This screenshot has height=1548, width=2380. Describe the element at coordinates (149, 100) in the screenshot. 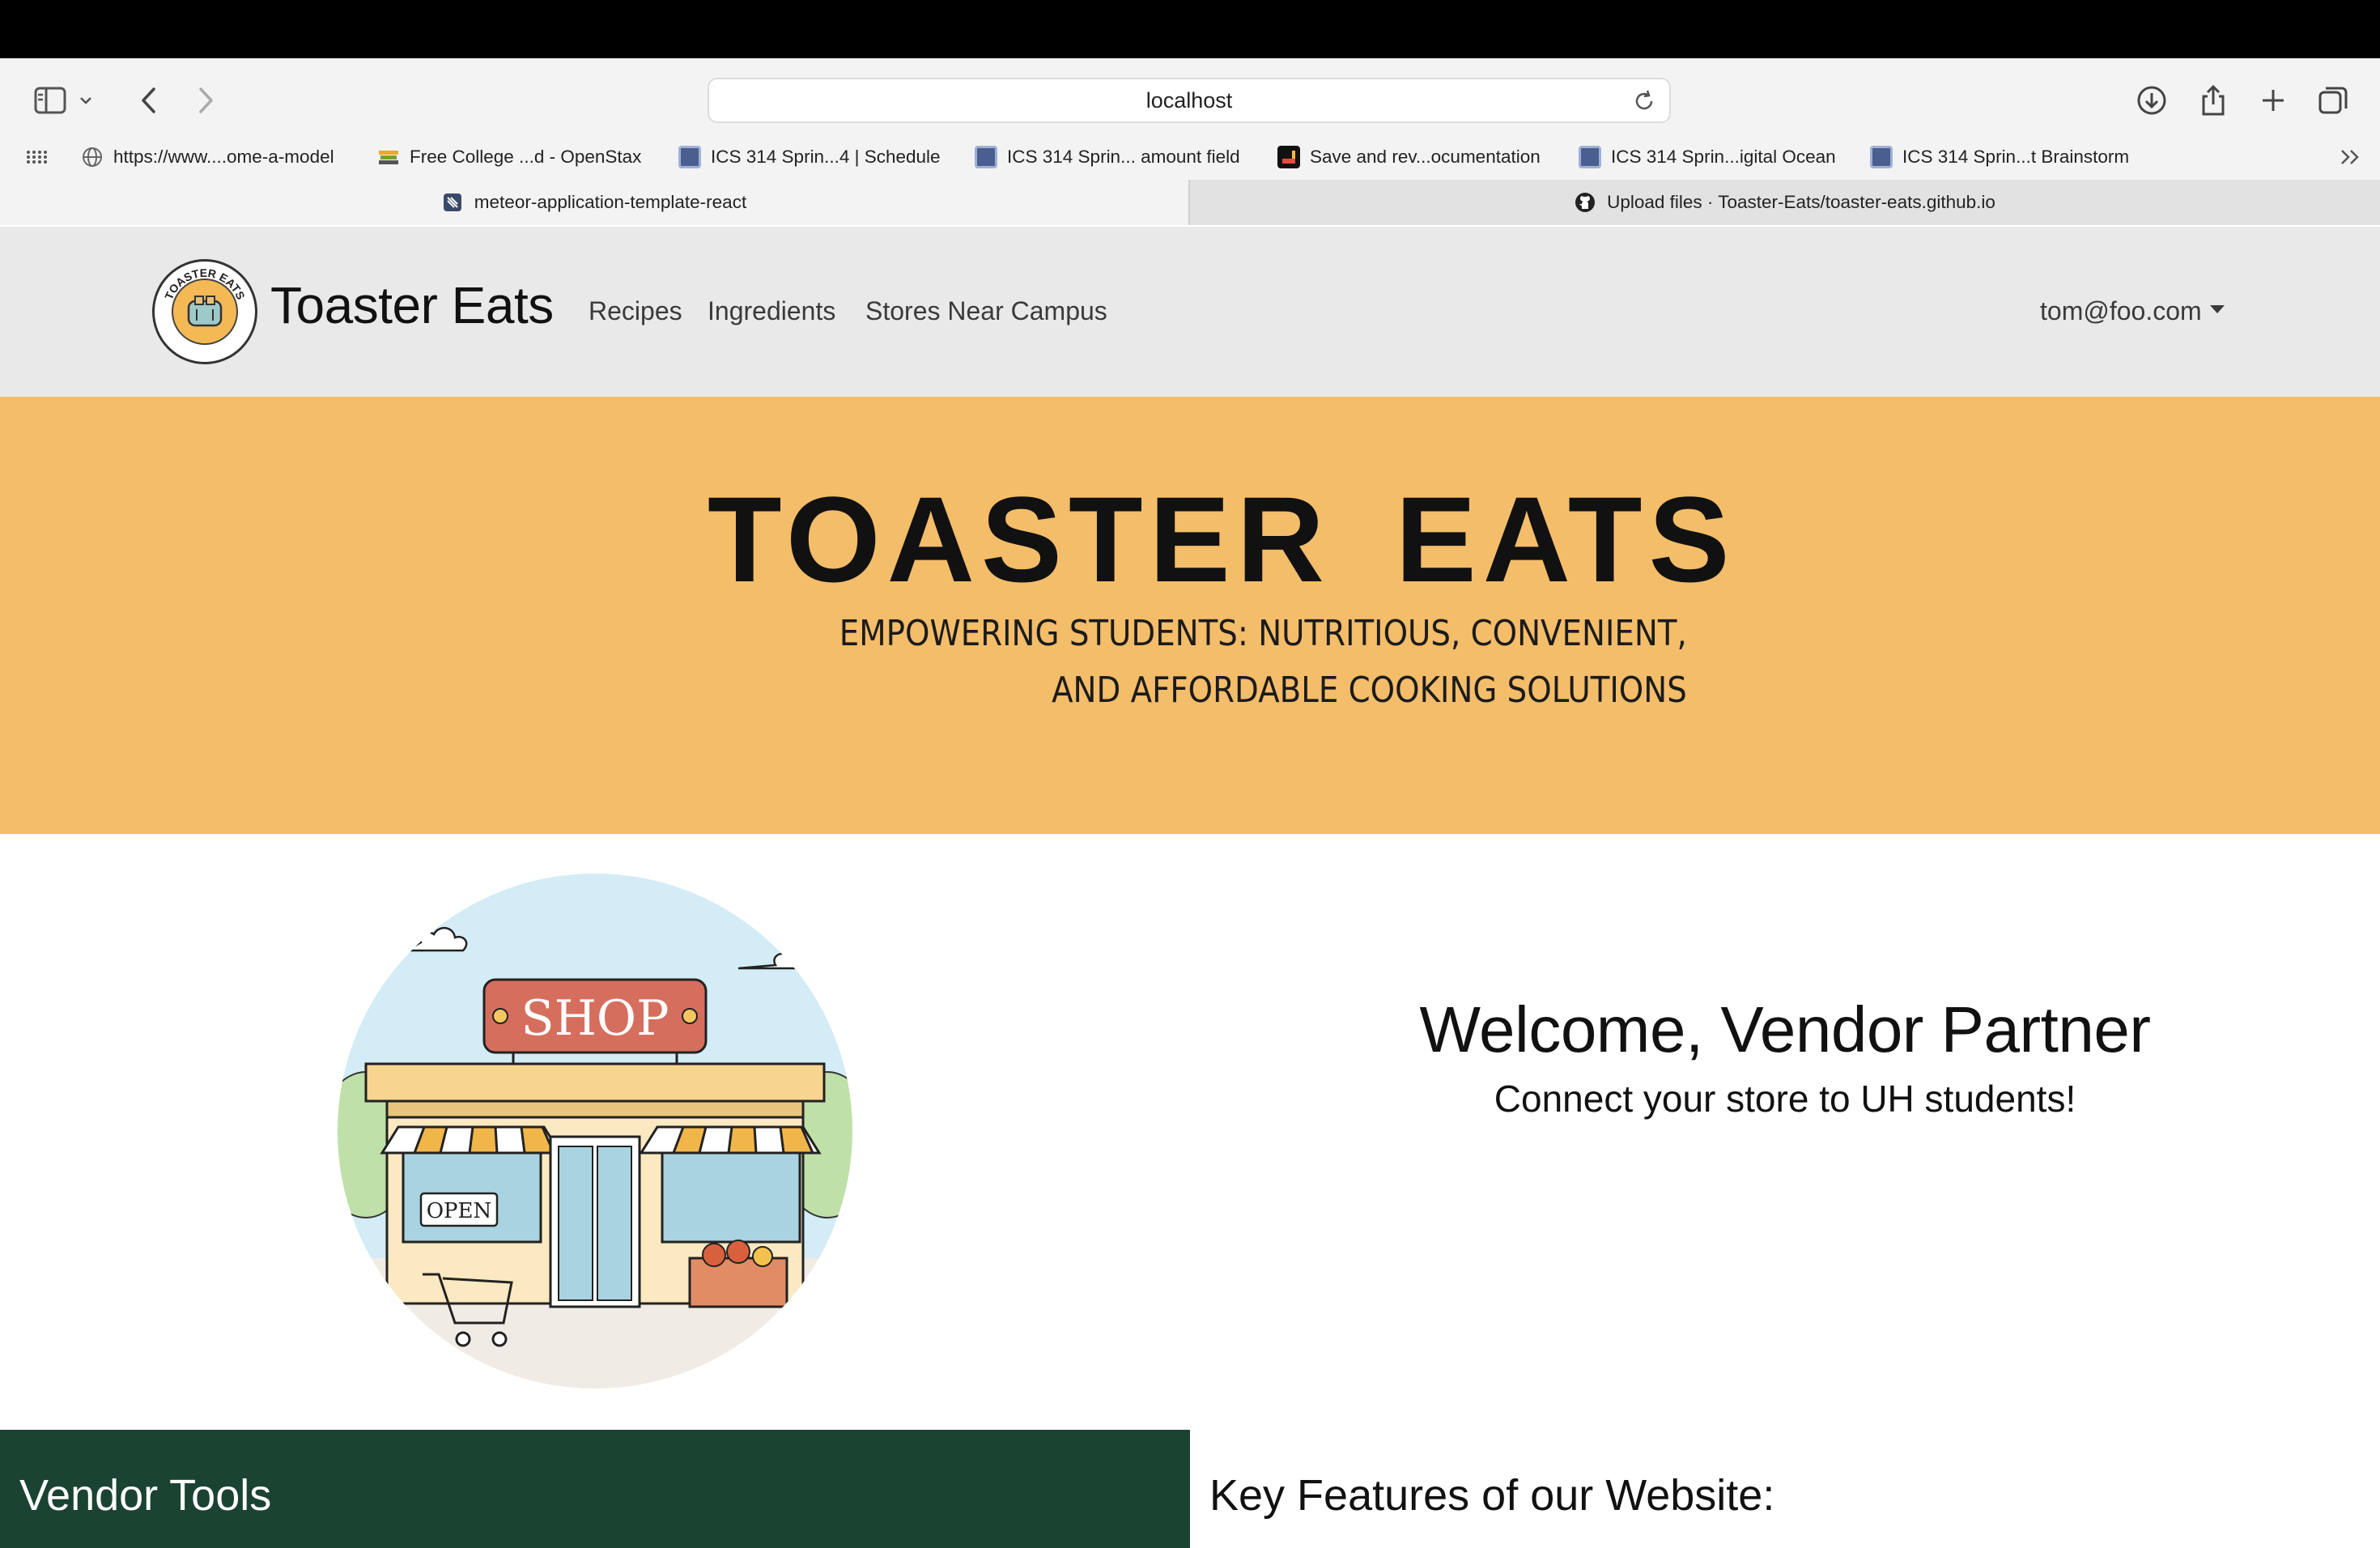

I see `back-icon` at that location.